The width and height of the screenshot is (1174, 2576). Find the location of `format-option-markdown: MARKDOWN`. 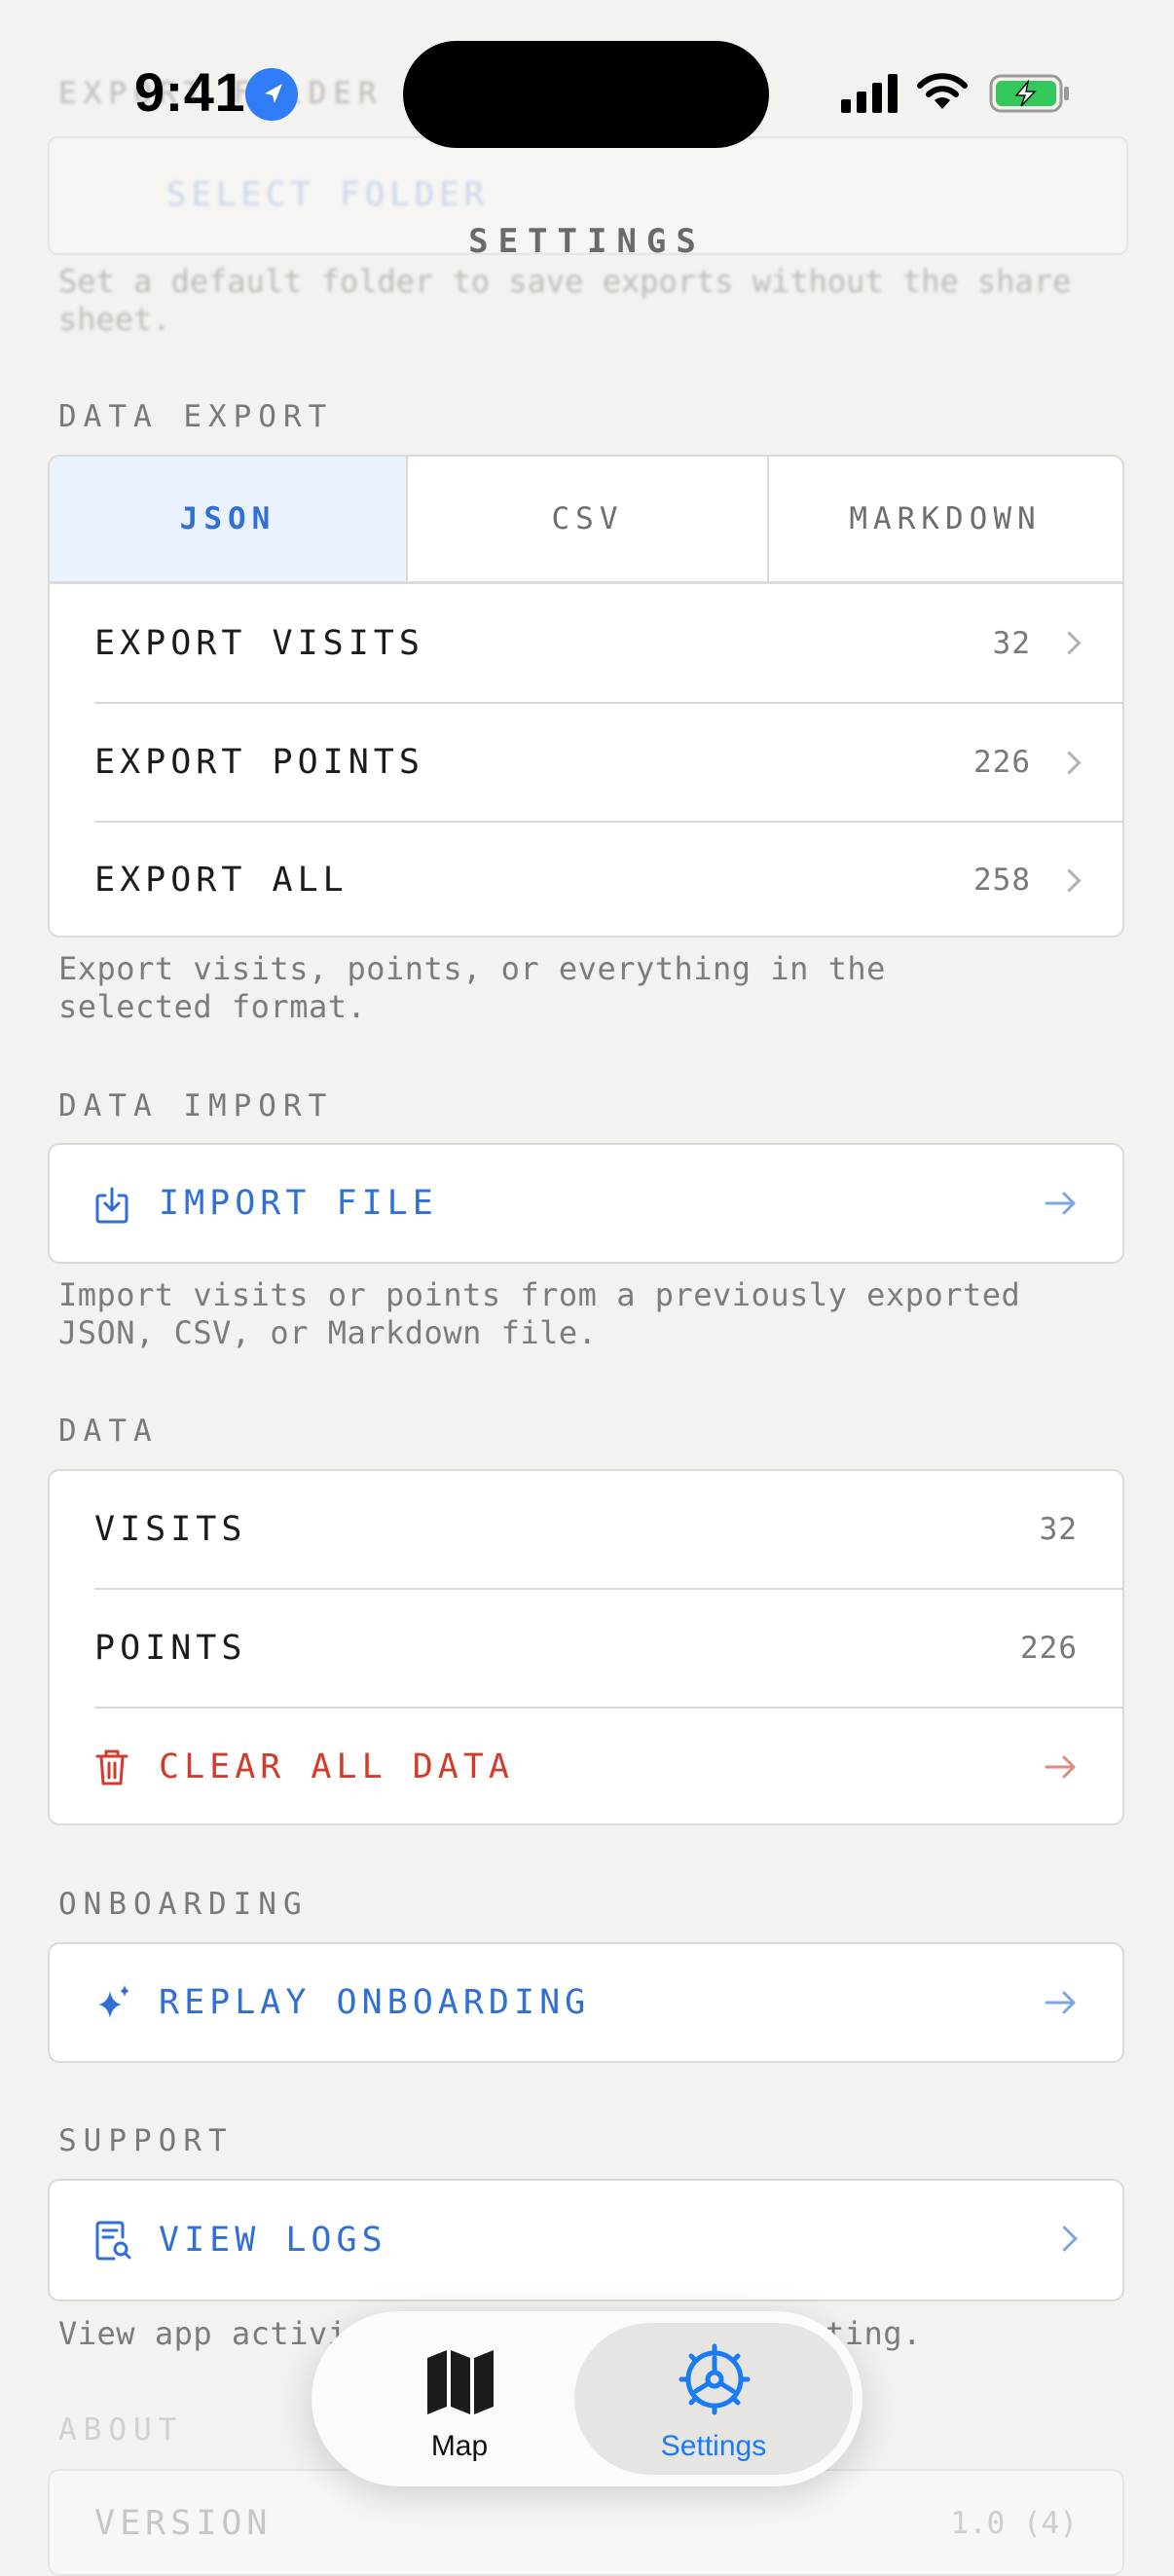

format-option-markdown: MARKDOWN is located at coordinates (945, 519).